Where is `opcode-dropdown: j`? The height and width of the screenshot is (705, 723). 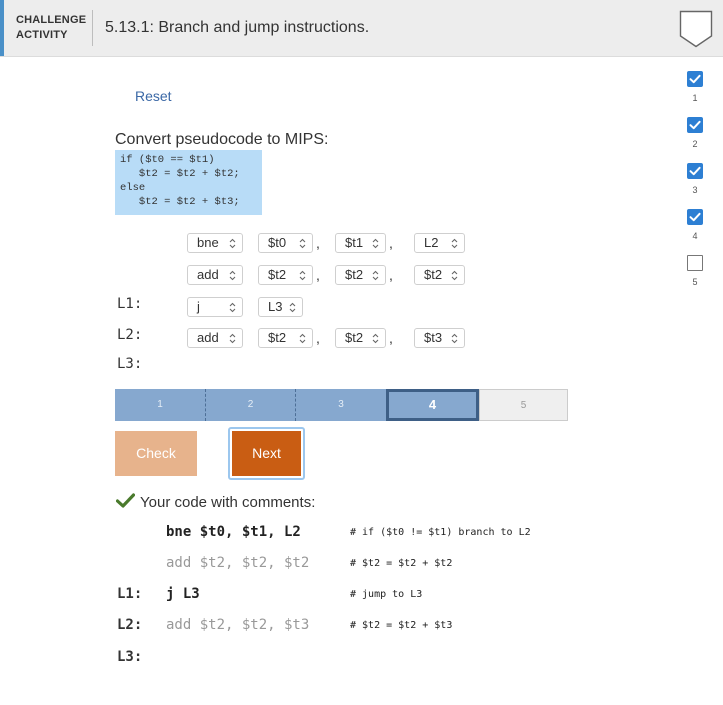 opcode-dropdown: j is located at coordinates (215, 307).